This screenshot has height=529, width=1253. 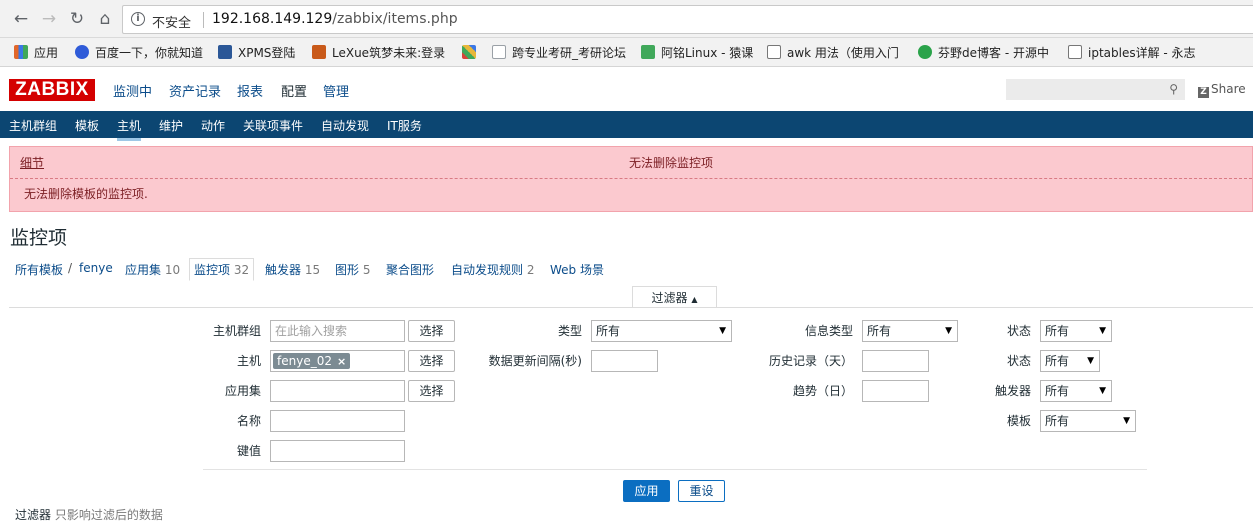 I want to click on tab-items: 监控项 32, so click(x=222, y=269).